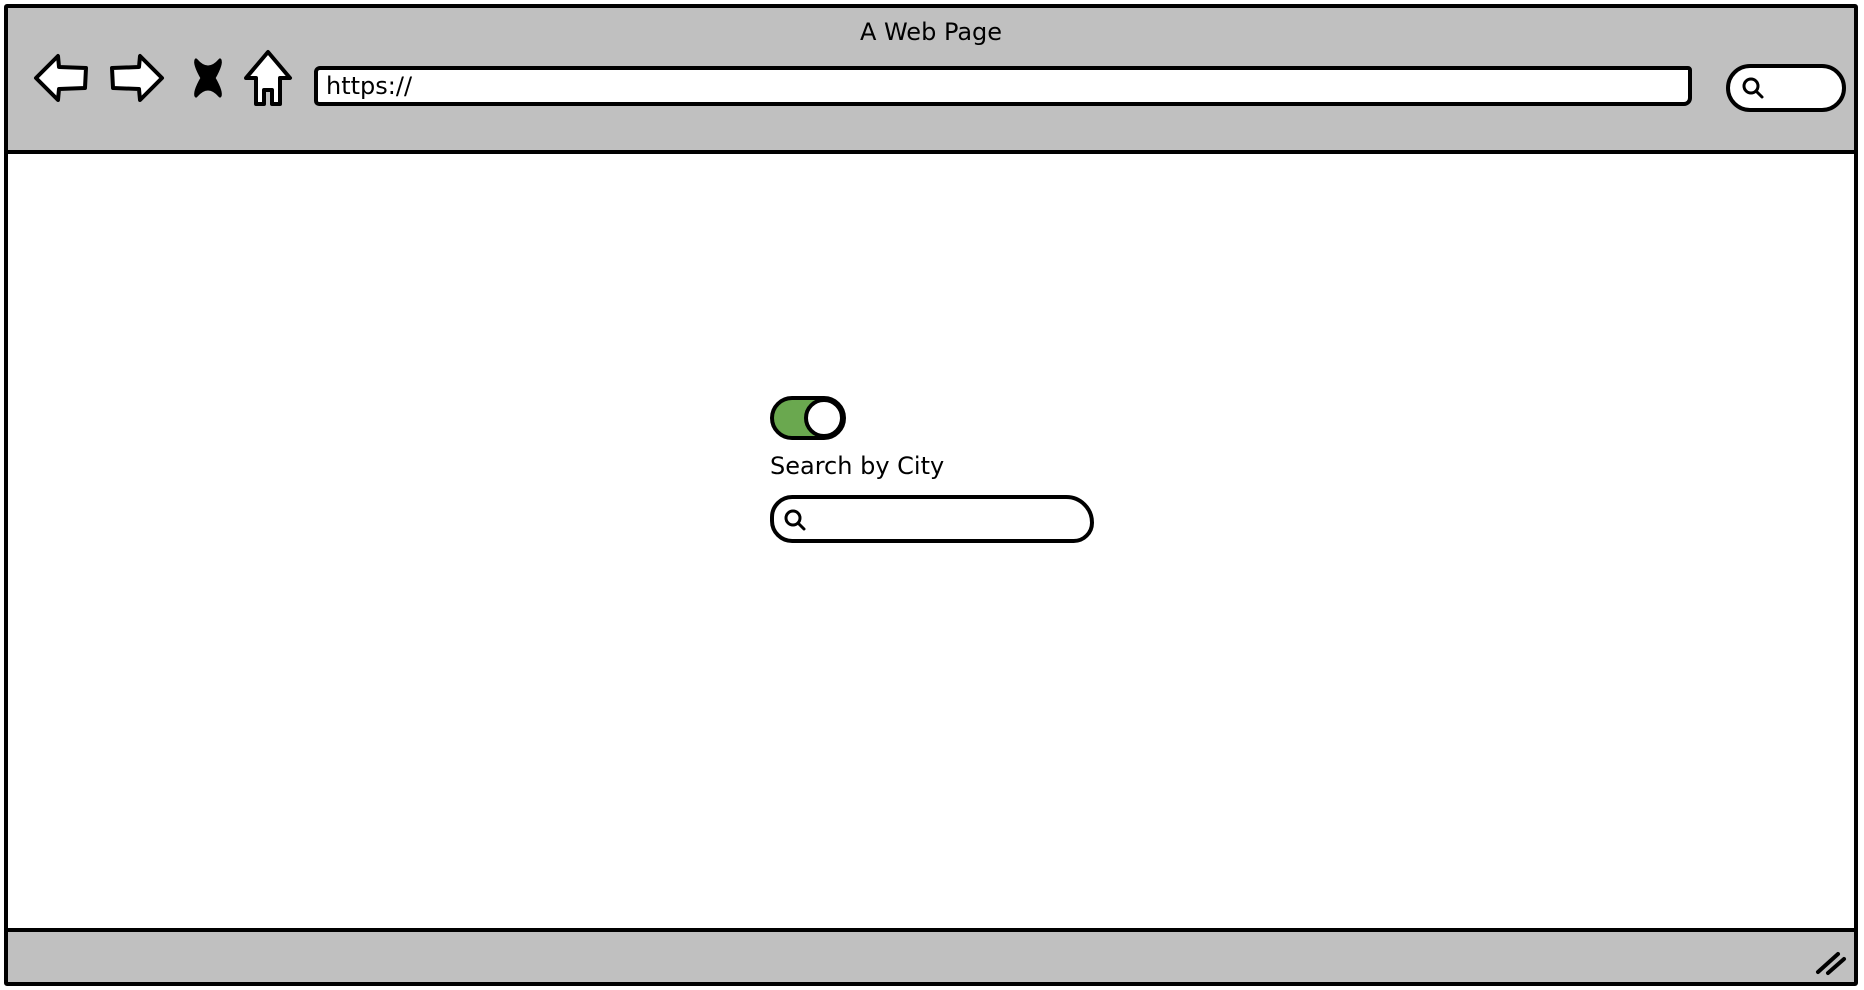 The width and height of the screenshot is (1864, 990). I want to click on back-arrow-icon, so click(61, 78).